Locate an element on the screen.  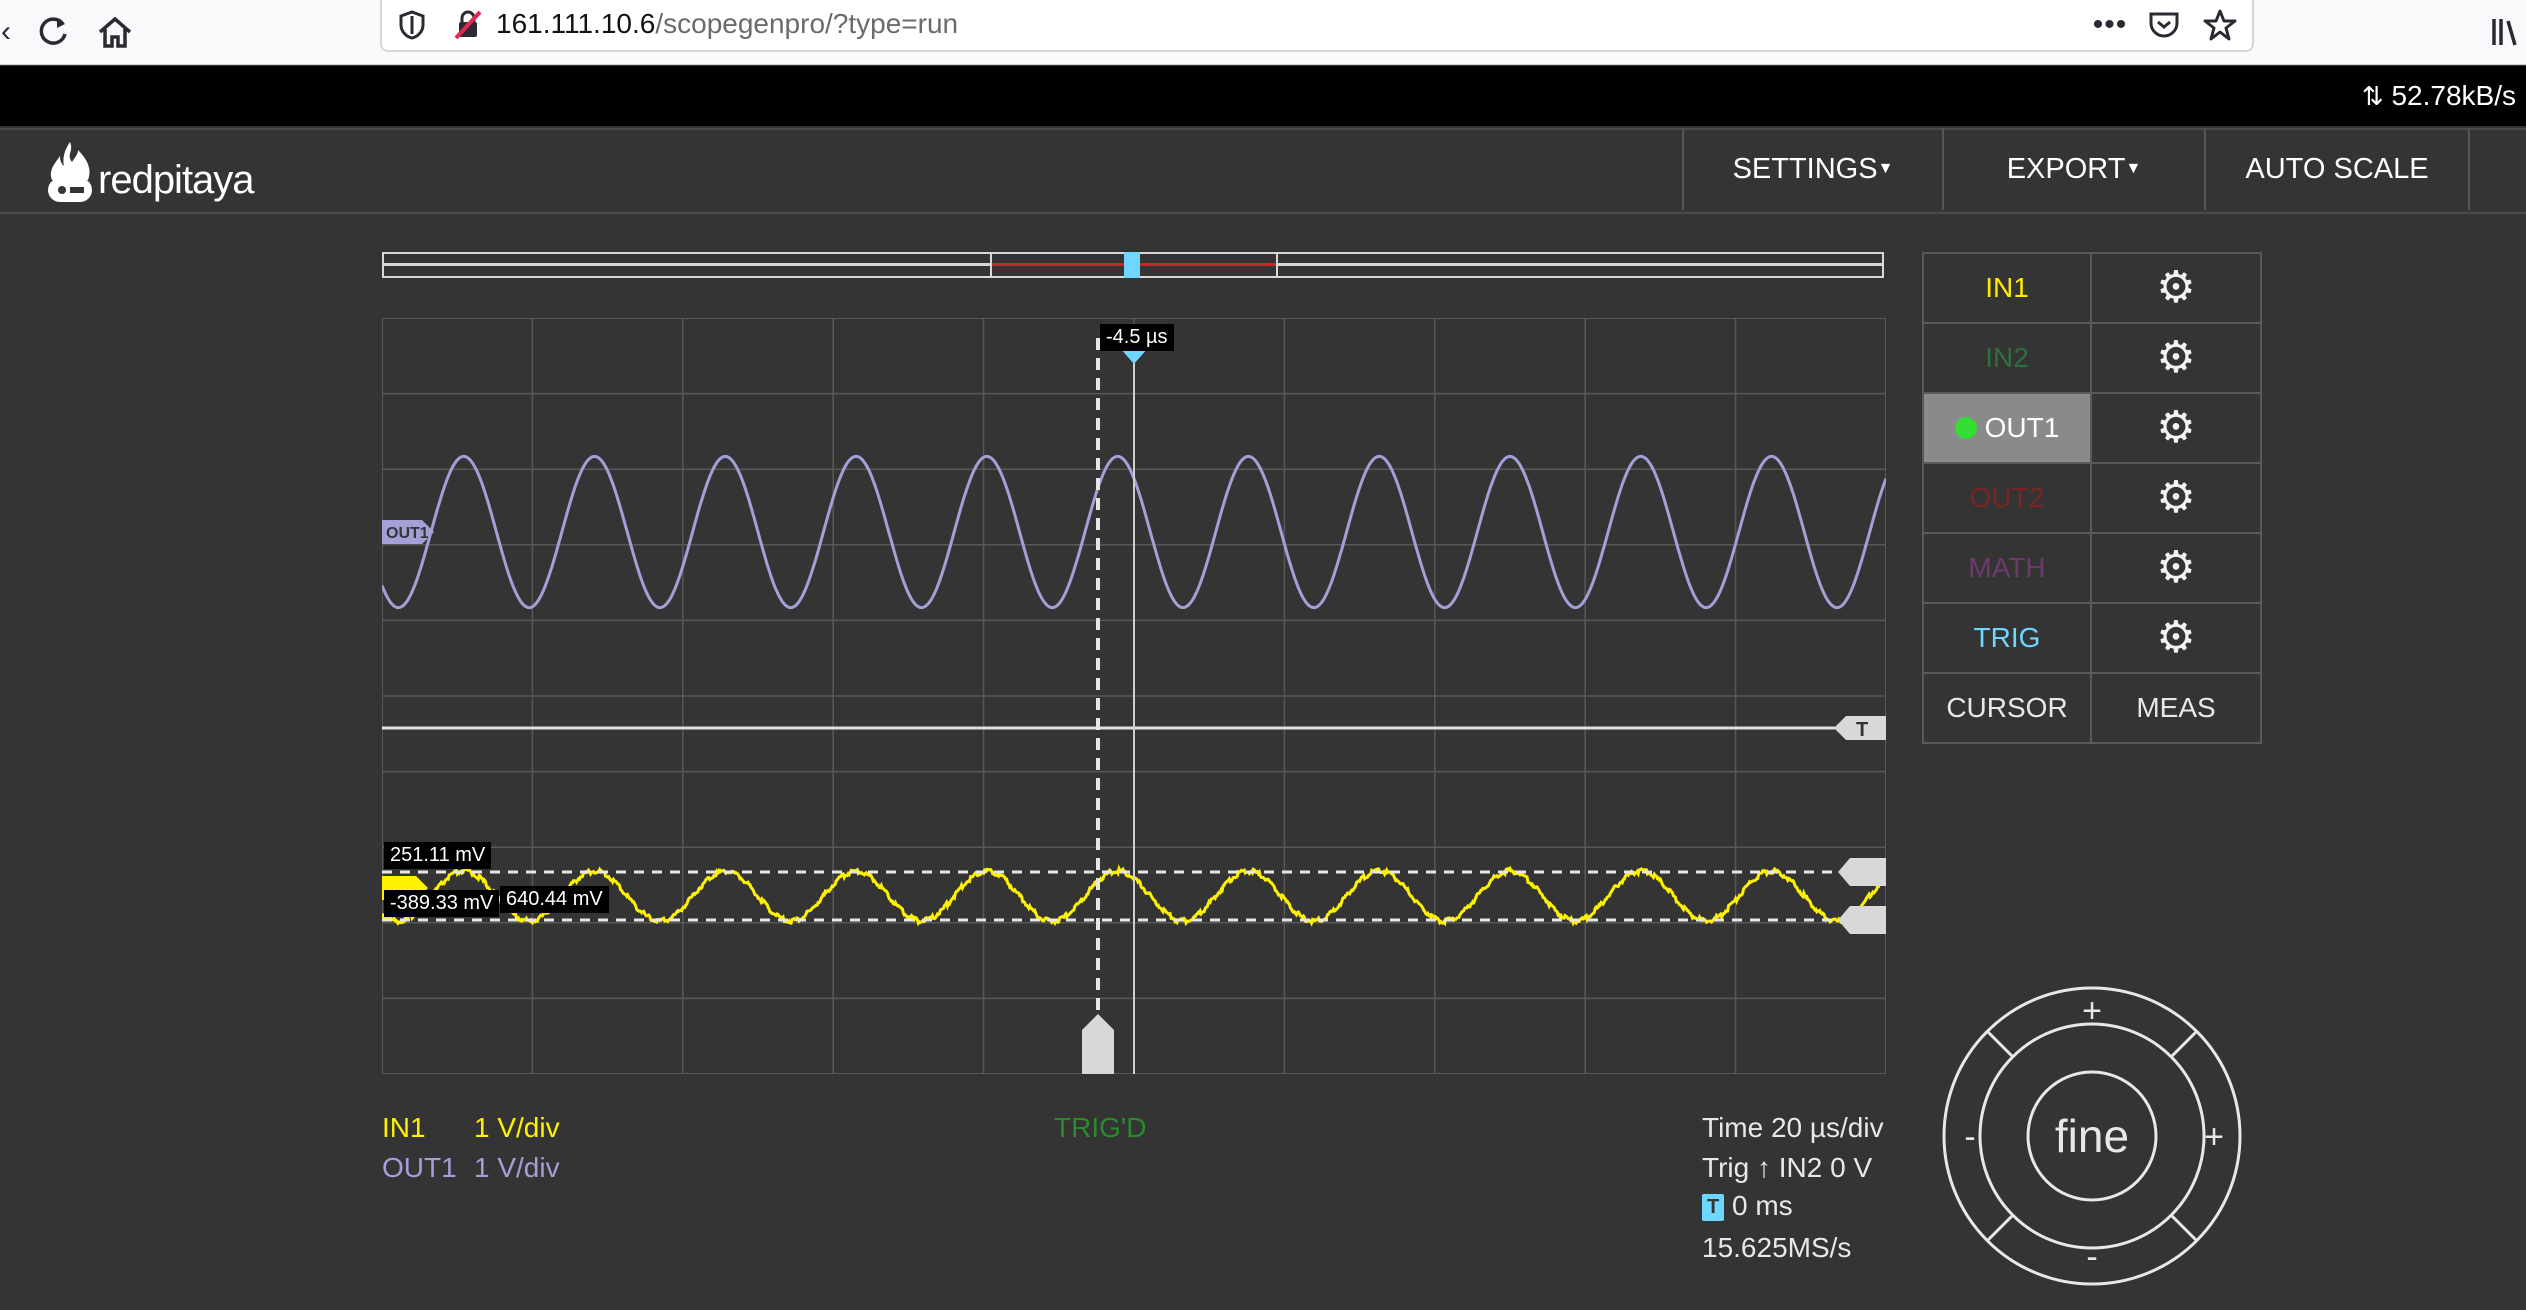
out1-scale-value: 1 V/div is located at coordinates (517, 1167).